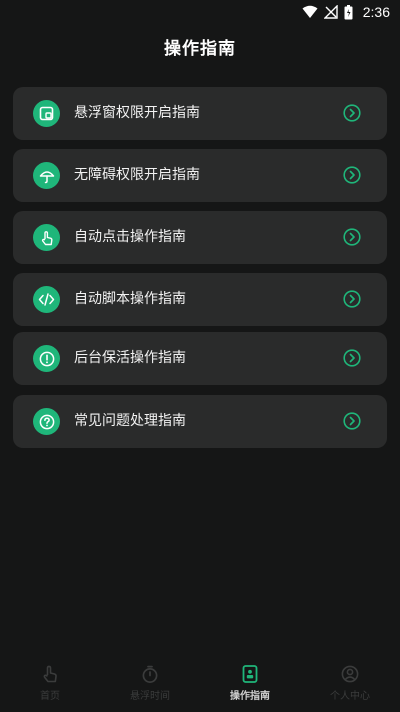  What do you see at coordinates (46, 421) in the screenshot?
I see `question-icon` at bounding box center [46, 421].